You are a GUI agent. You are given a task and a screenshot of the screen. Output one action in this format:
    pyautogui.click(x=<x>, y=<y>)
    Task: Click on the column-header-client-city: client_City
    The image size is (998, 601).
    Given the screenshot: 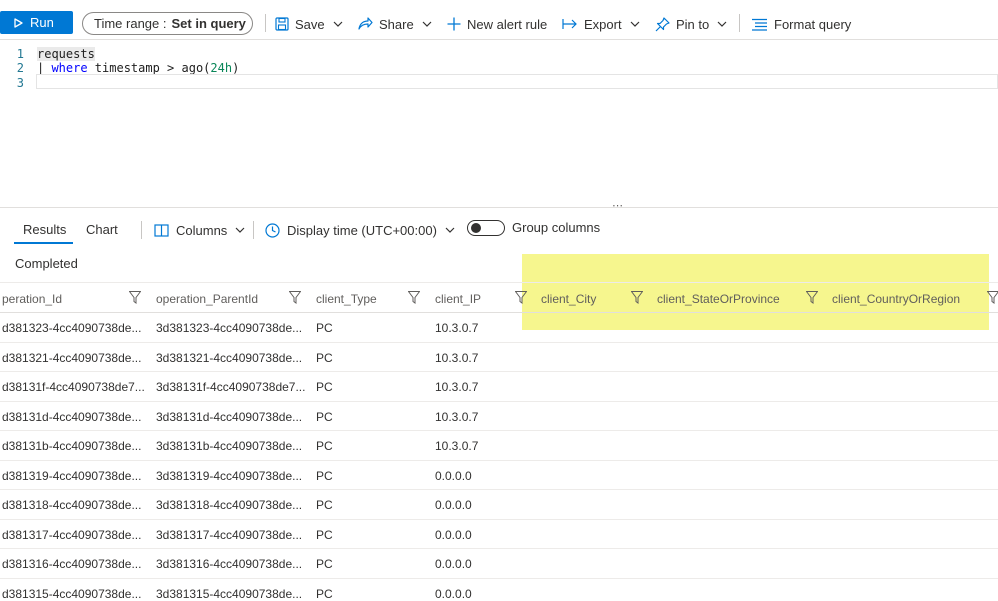 What is the action you would take?
    pyautogui.click(x=568, y=299)
    